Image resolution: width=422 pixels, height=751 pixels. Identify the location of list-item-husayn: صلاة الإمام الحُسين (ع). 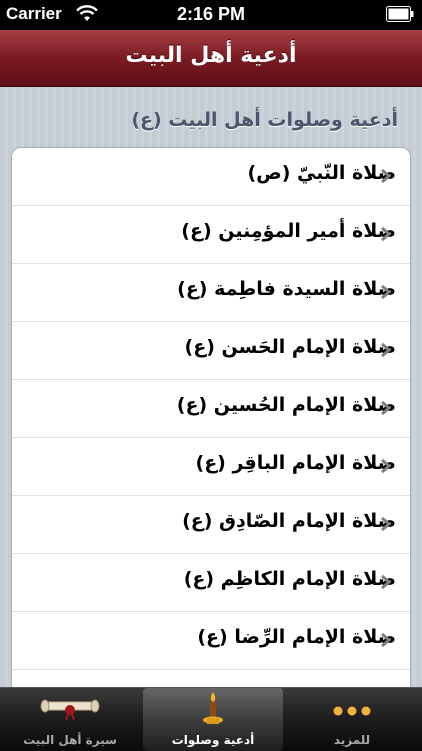
(211, 409).